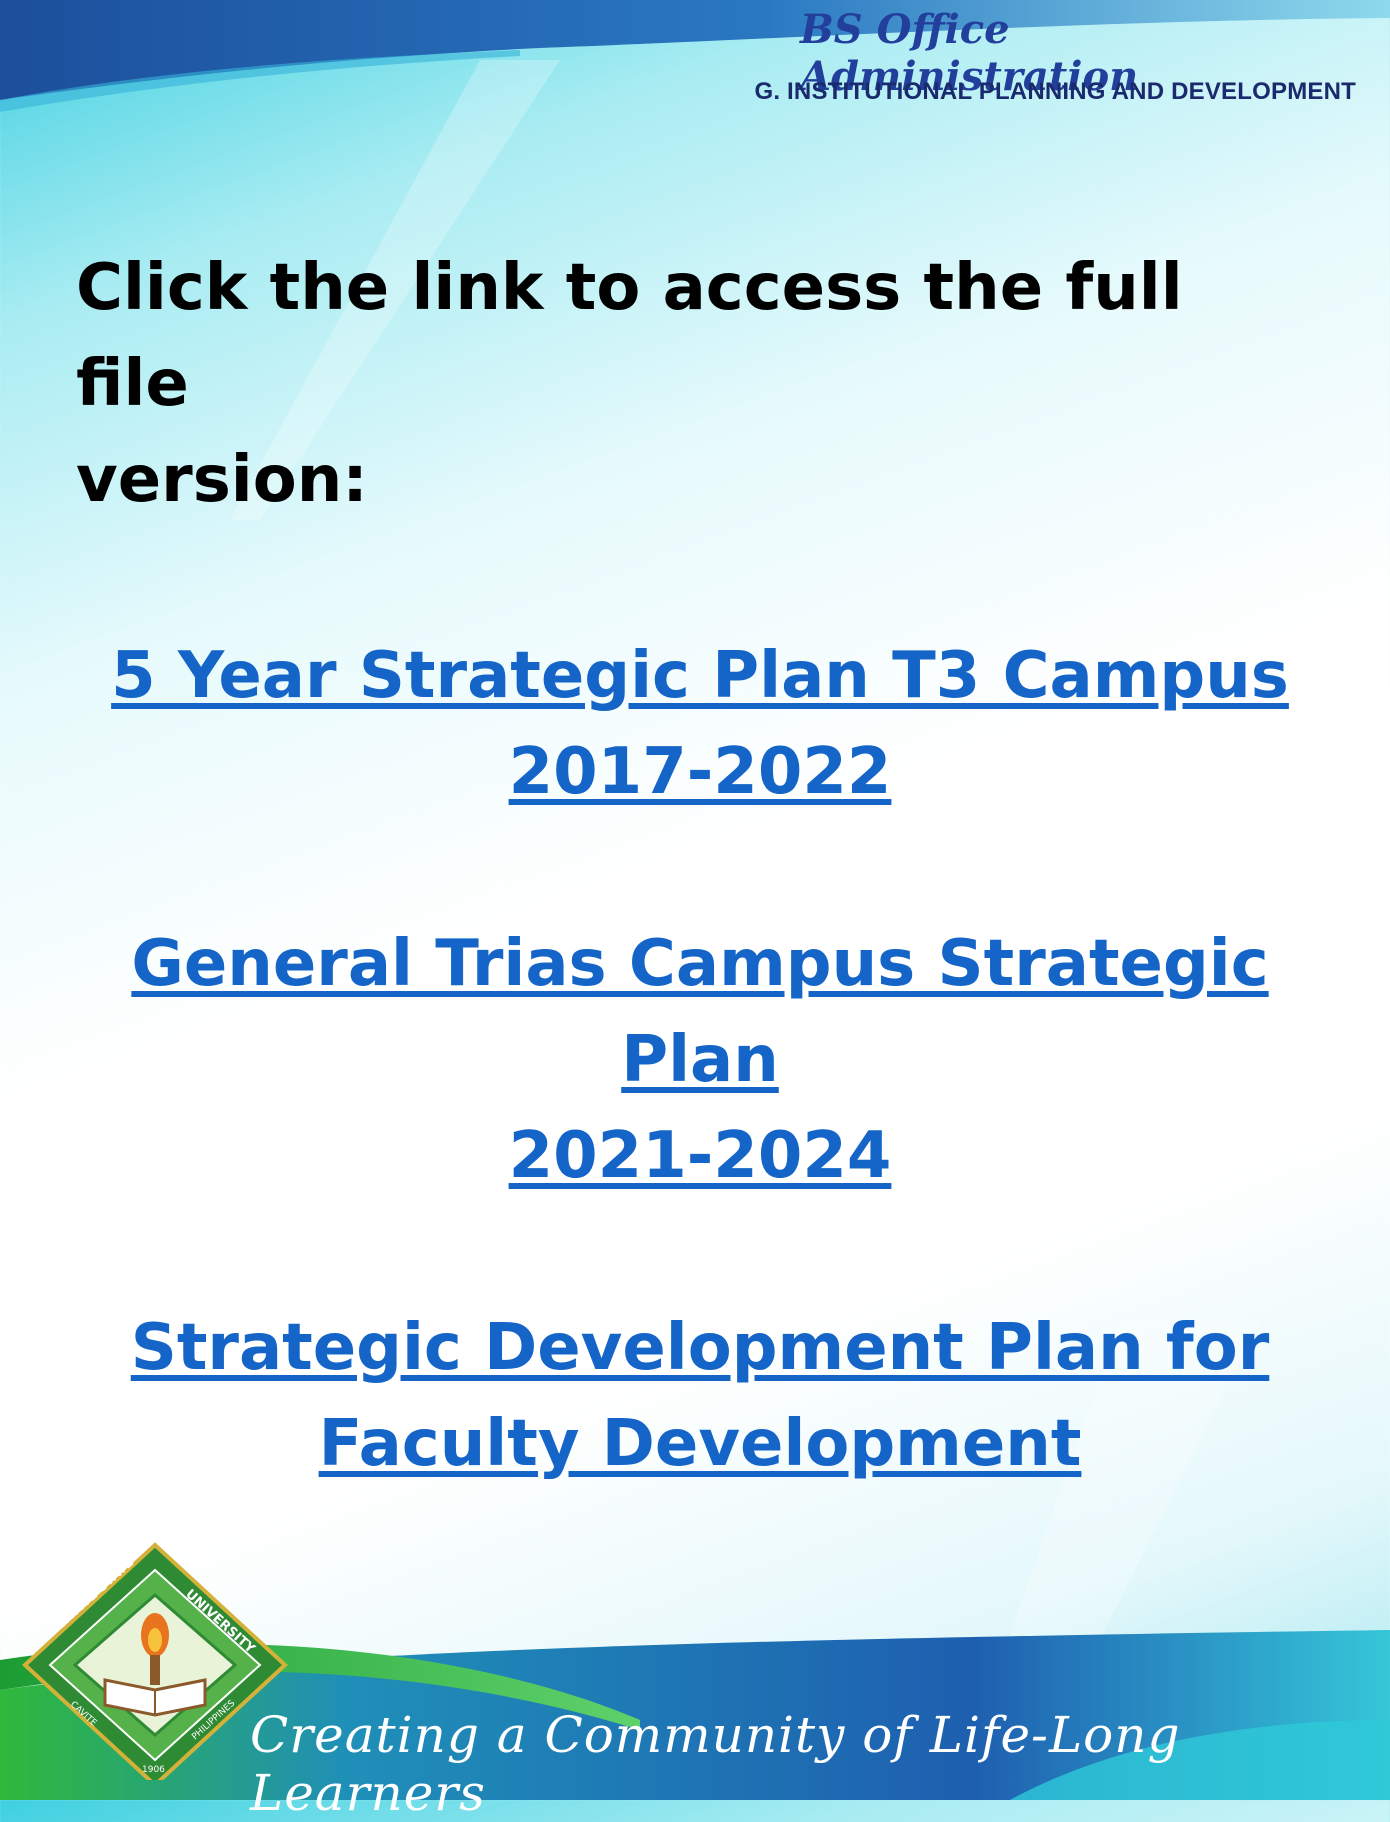 The height and width of the screenshot is (1822, 1390). What do you see at coordinates (700, 1012) in the screenshot?
I see `link-line: General Trias Campus Strategic Plan` at bounding box center [700, 1012].